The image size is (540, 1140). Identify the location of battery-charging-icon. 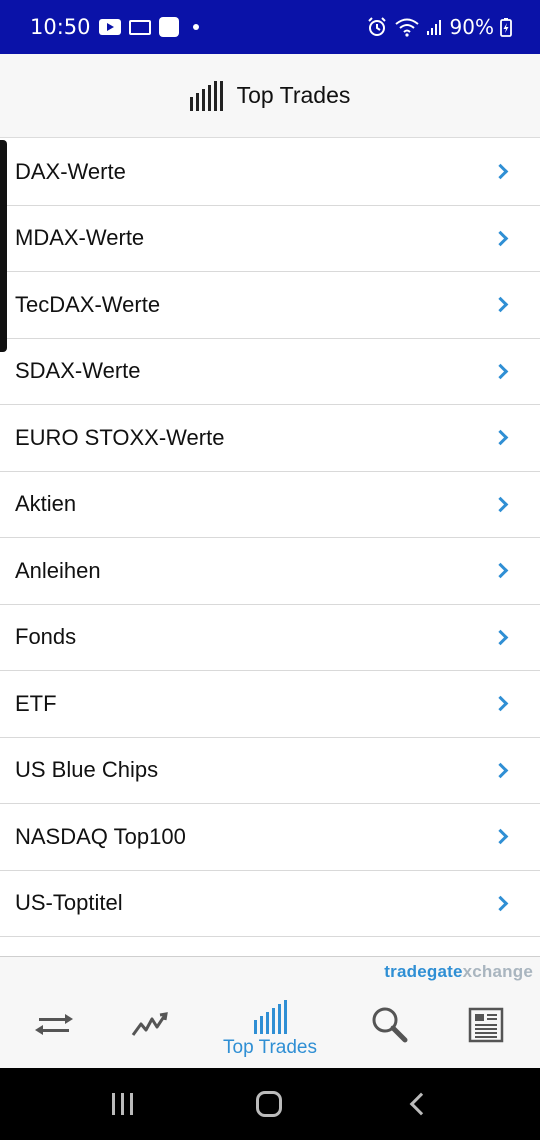
(506, 27).